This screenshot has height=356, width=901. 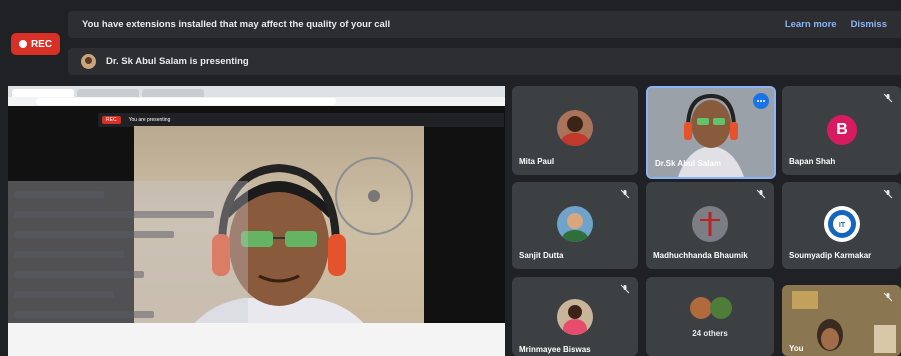 I want to click on shared-rec-badge: REC, so click(x=111, y=120).